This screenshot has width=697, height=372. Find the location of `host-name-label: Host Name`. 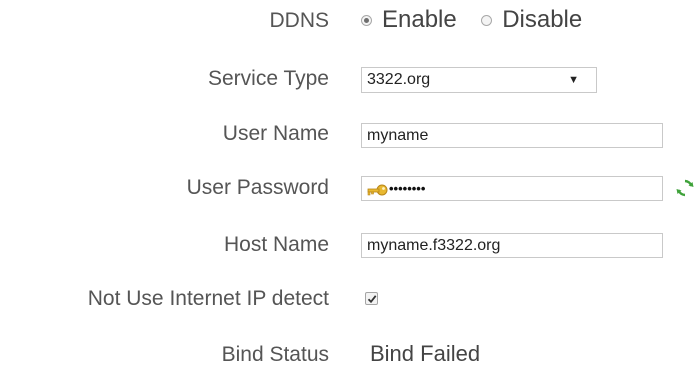

host-name-label: Host Name is located at coordinates (276, 244).